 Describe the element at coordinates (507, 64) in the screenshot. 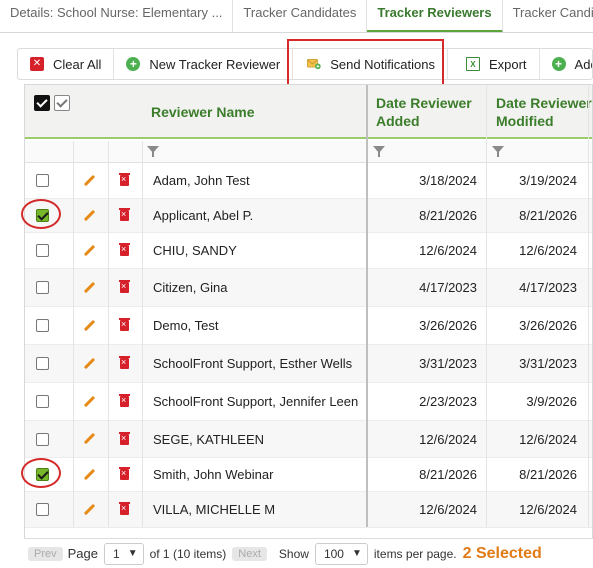

I see `export-label: Export` at that location.